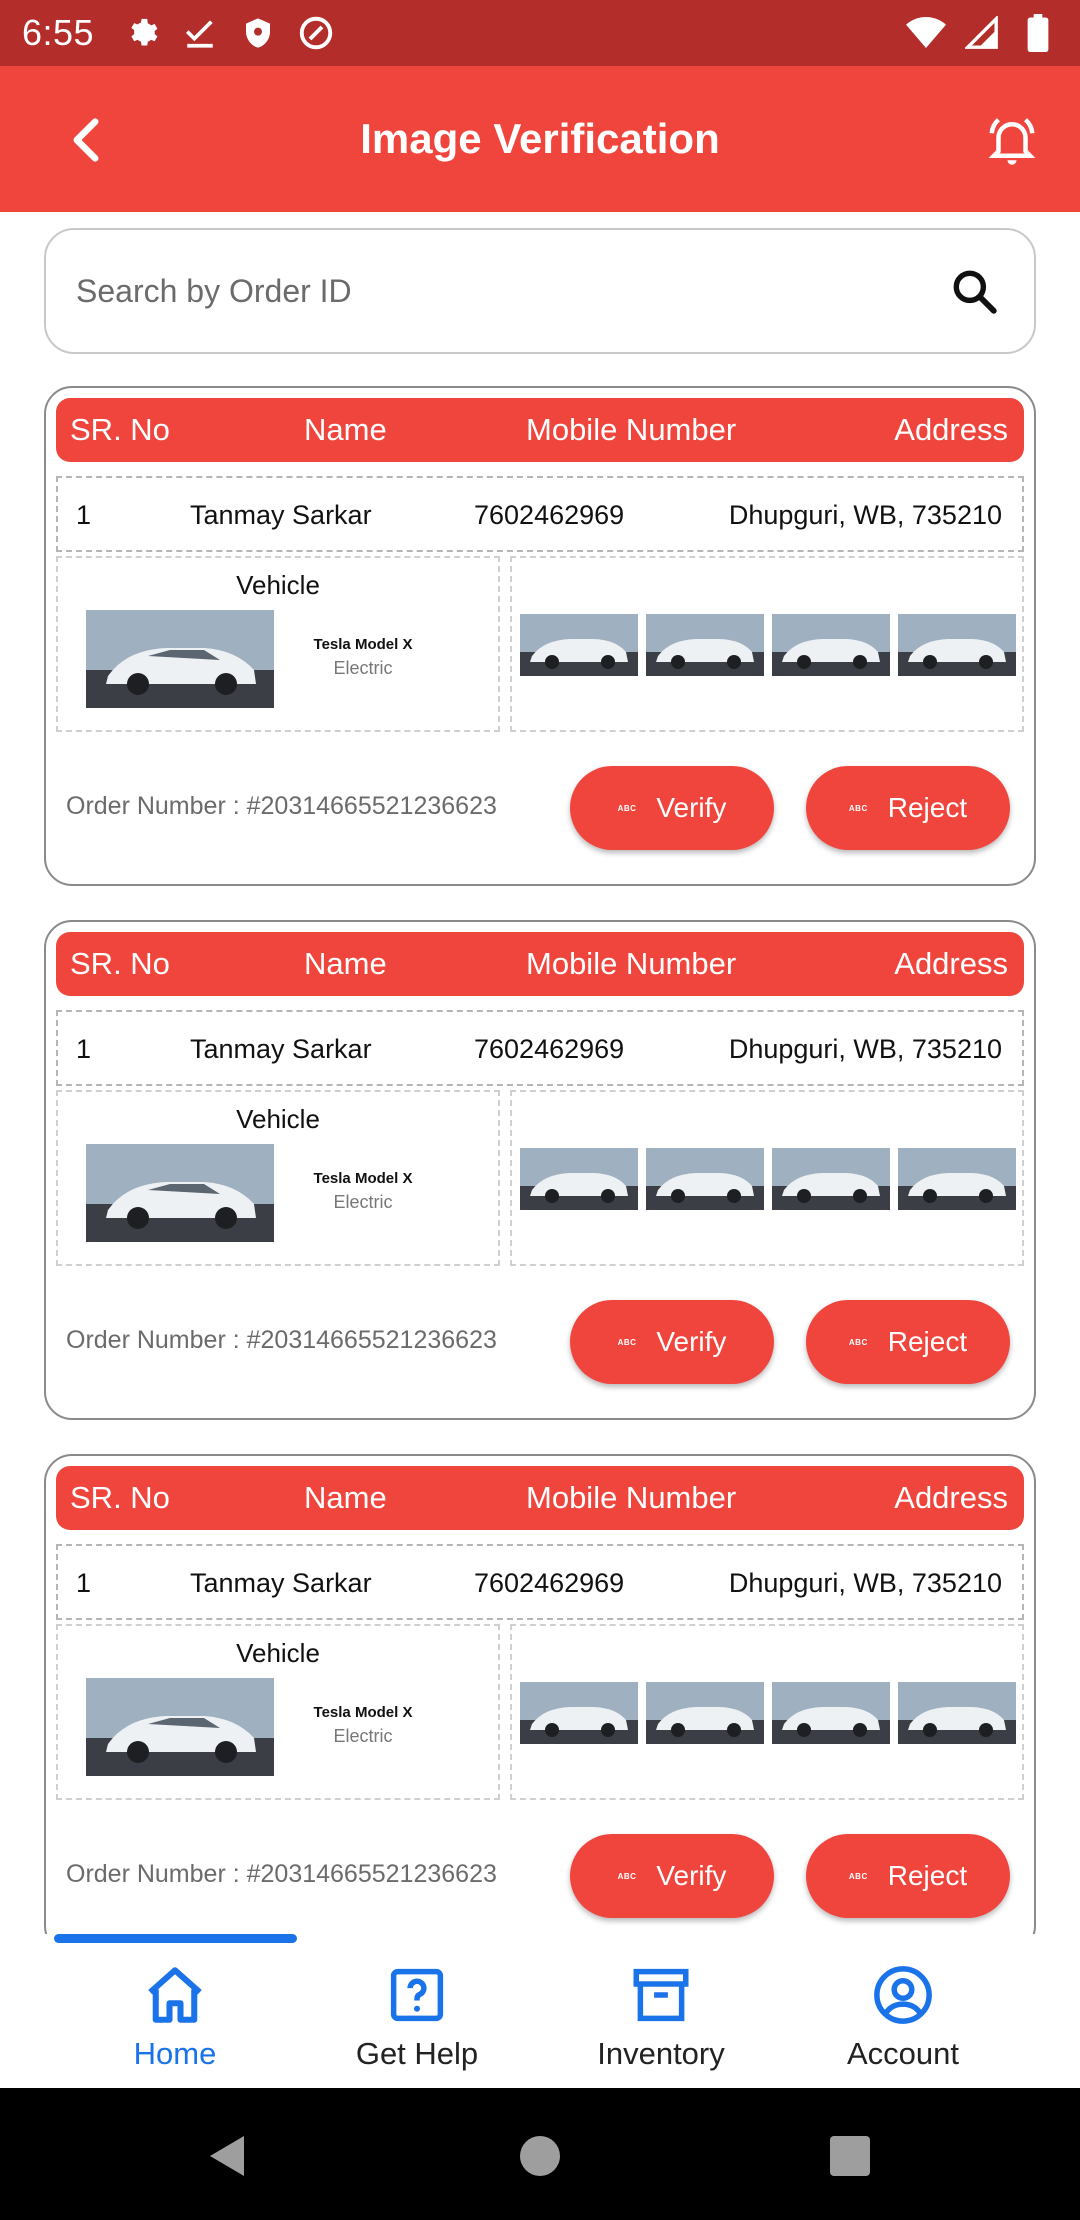 The image size is (1080, 2220). What do you see at coordinates (540, 2156) in the screenshot?
I see `home-circle-icon` at bounding box center [540, 2156].